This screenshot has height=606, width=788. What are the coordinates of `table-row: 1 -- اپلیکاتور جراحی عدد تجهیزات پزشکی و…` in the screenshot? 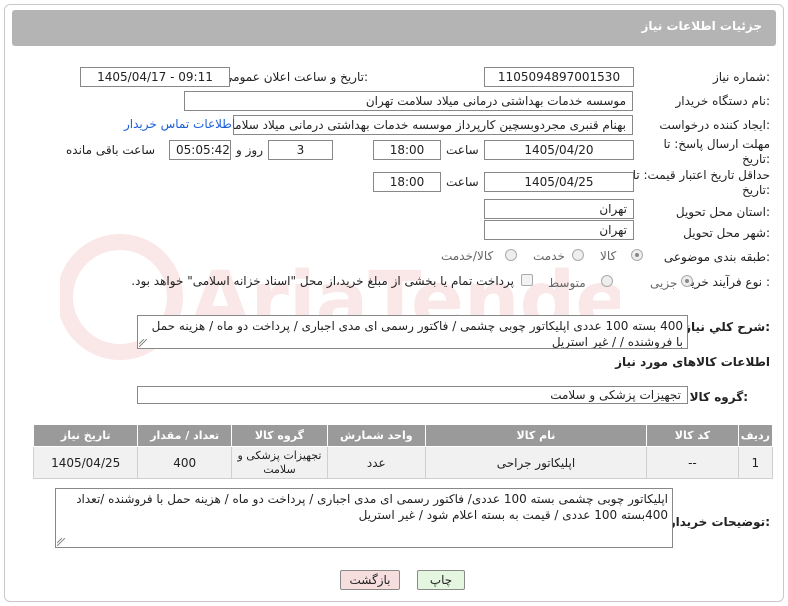 It's located at (403, 462).